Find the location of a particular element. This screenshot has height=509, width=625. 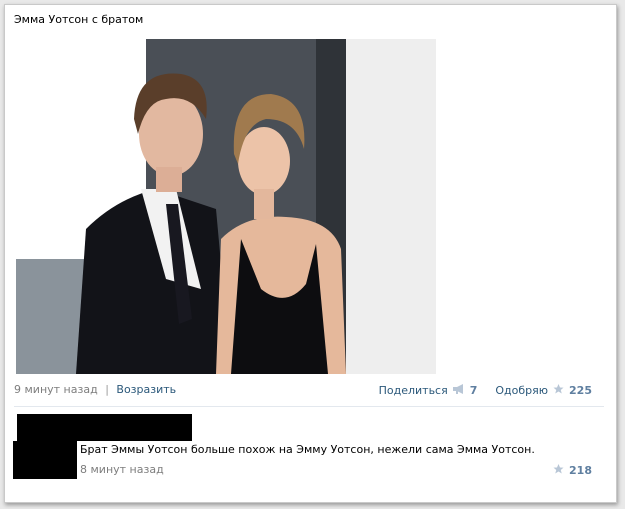

censor-block is located at coordinates (104, 427).